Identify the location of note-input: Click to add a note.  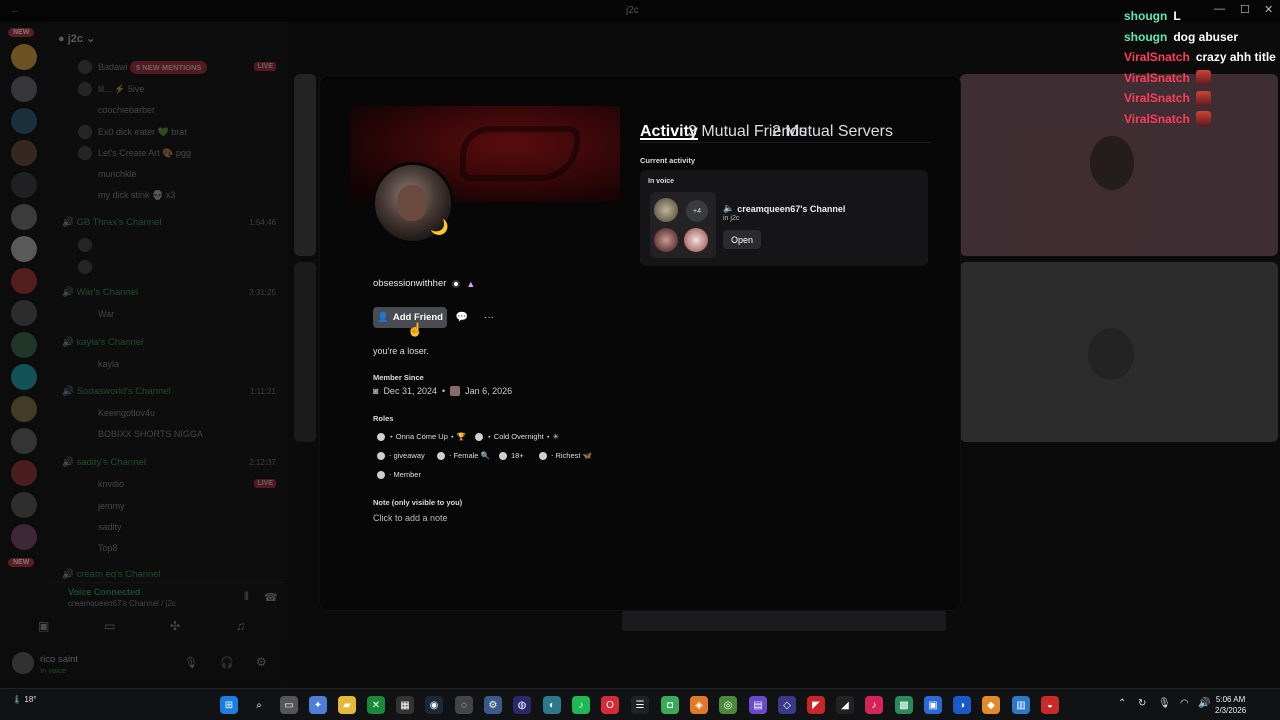
(410, 518).